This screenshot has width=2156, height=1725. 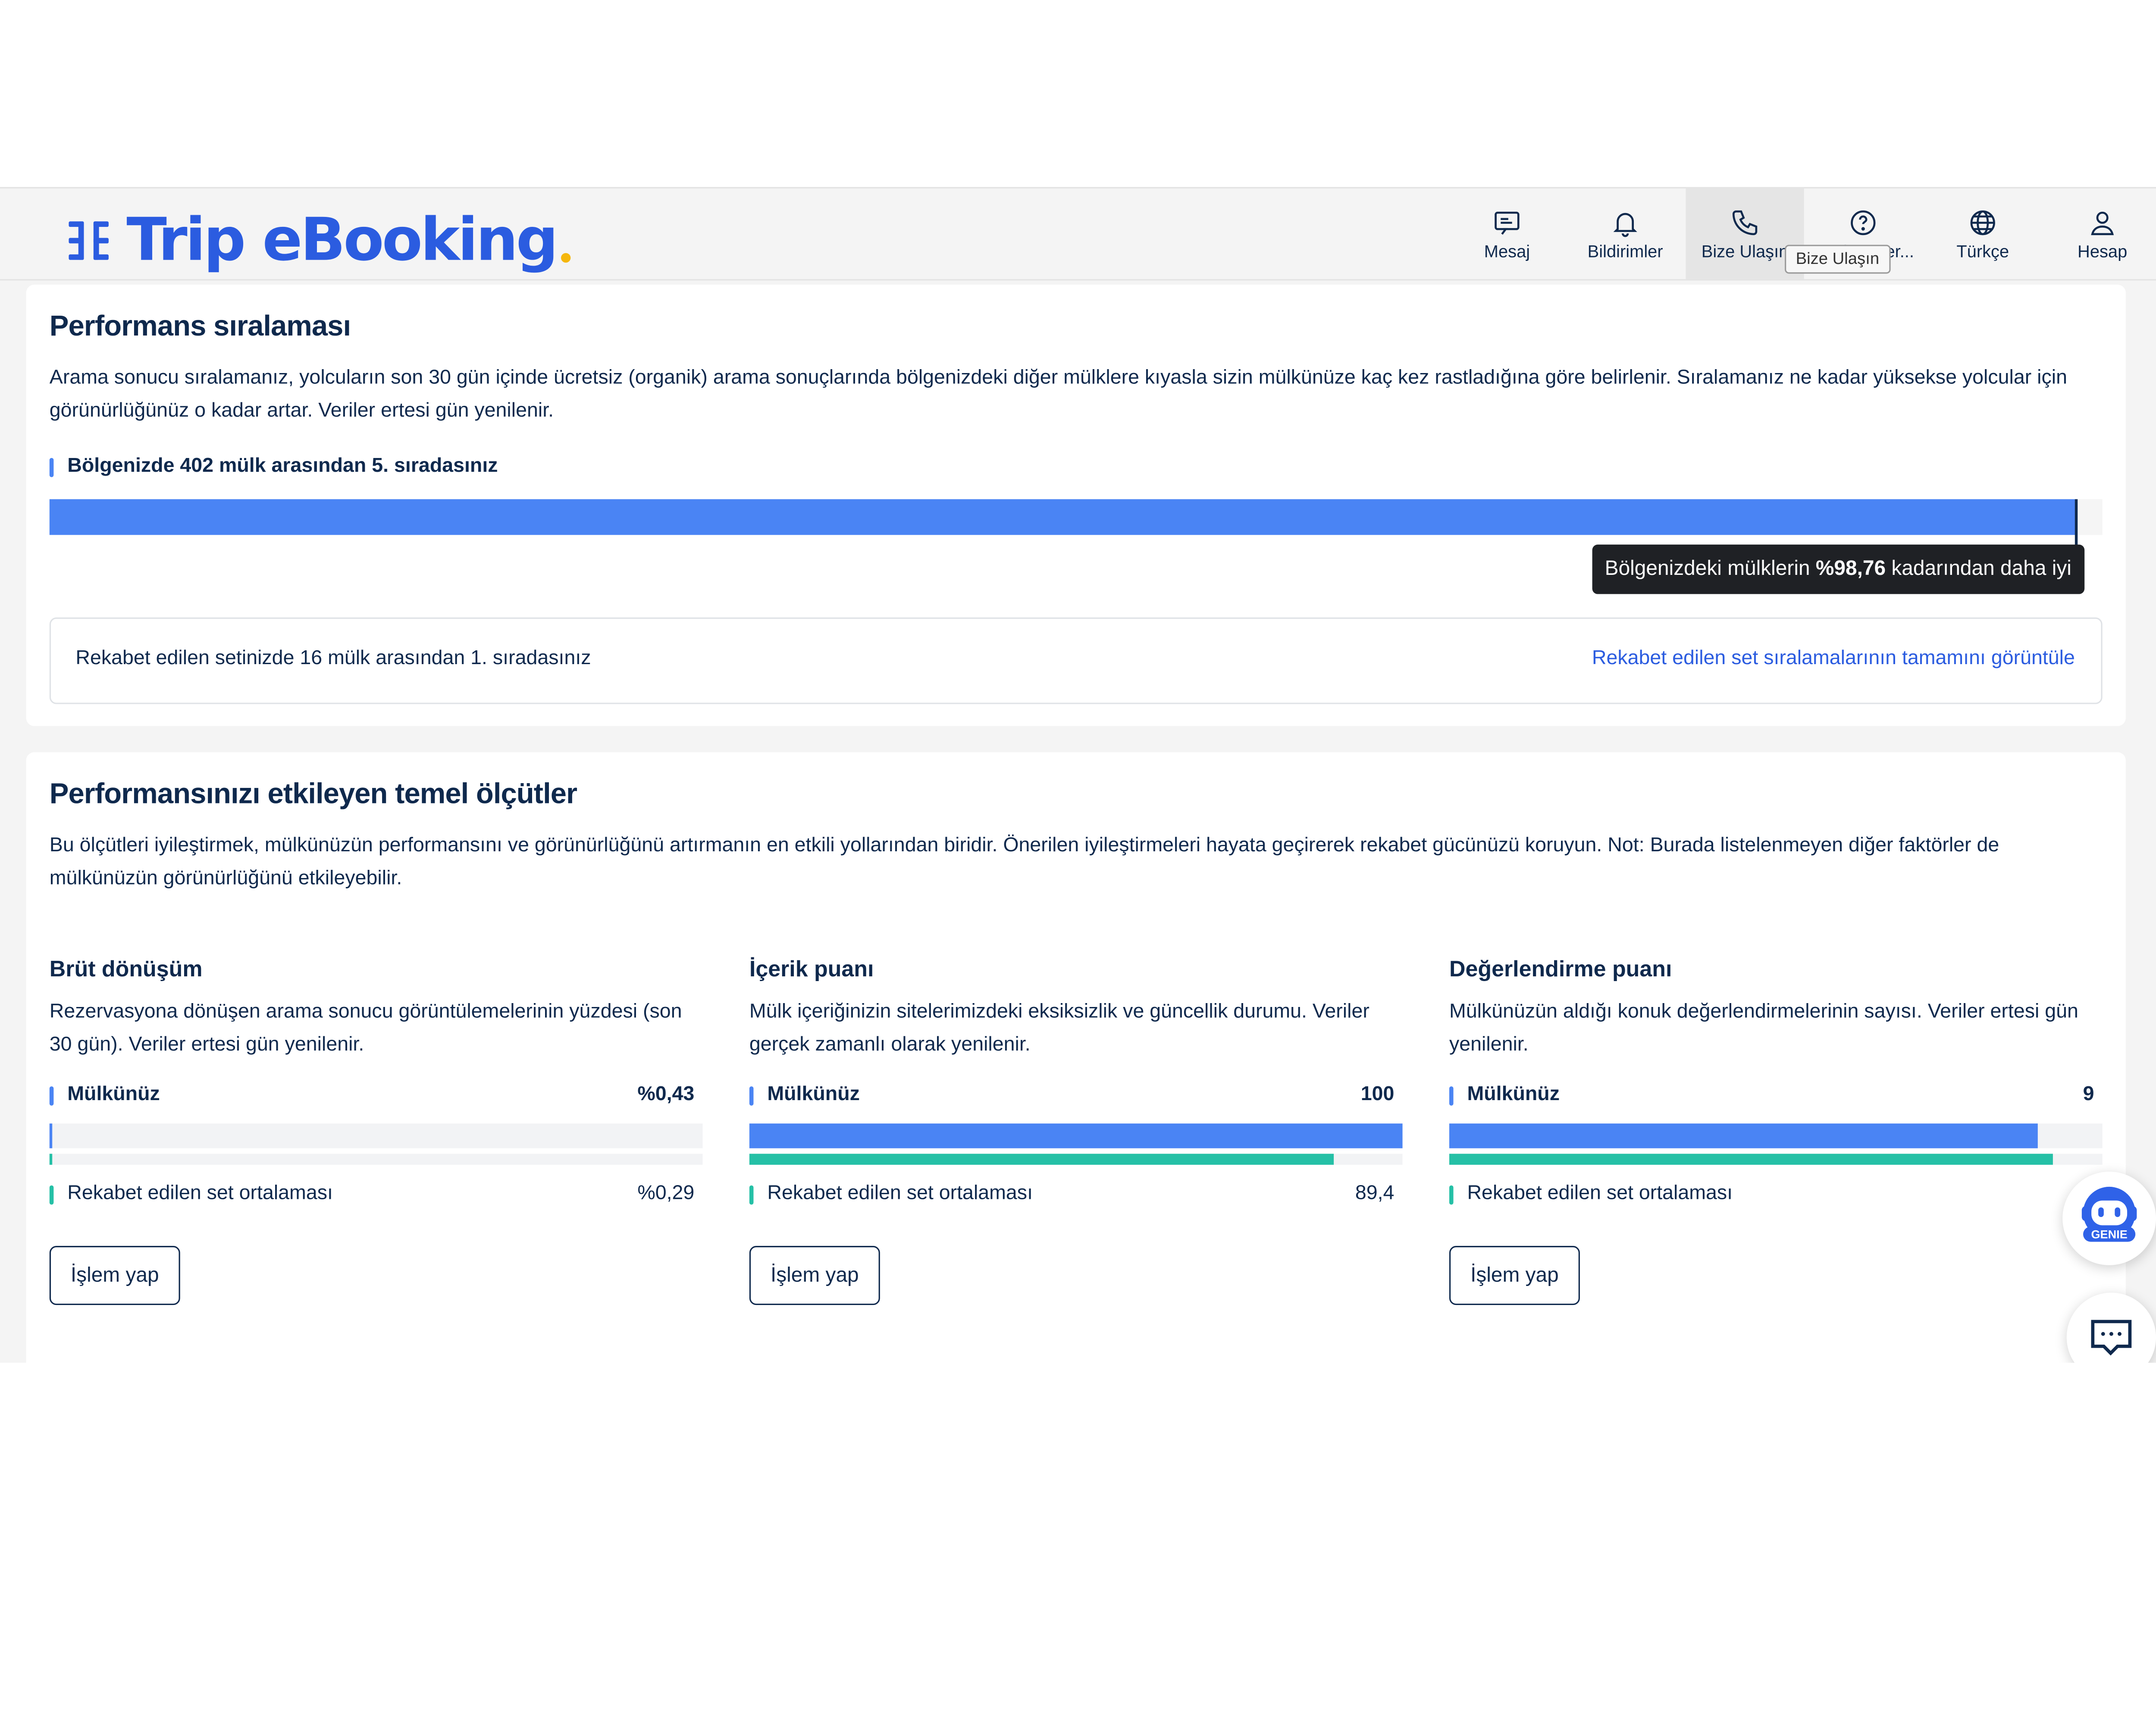 What do you see at coordinates (1710, 569) in the screenshot?
I see `tooltip-prefix: Bölgenizdeki mülklerin` at bounding box center [1710, 569].